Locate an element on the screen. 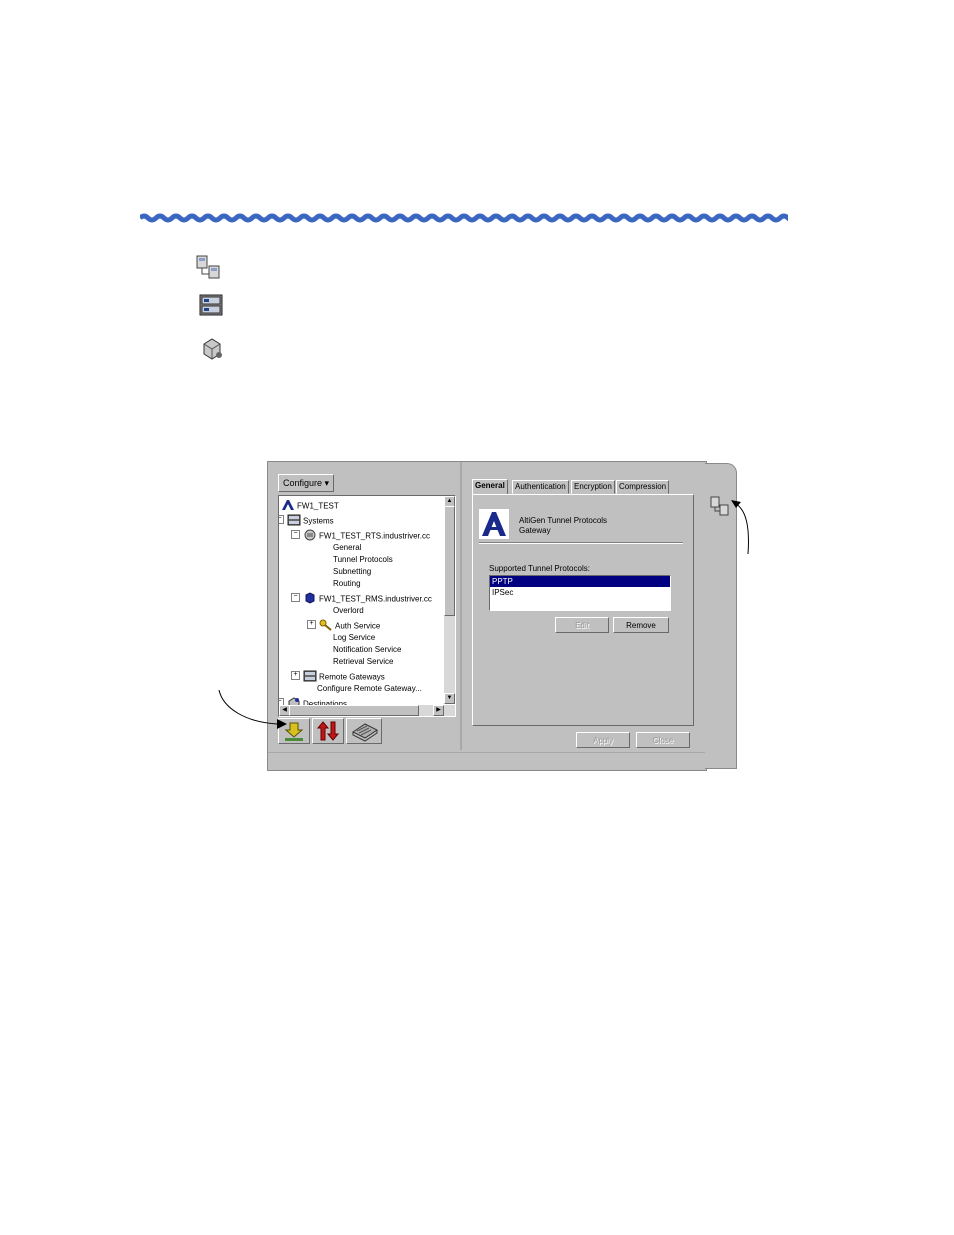 The image size is (954, 1235). tab-encryption: Encryption is located at coordinates (593, 487).